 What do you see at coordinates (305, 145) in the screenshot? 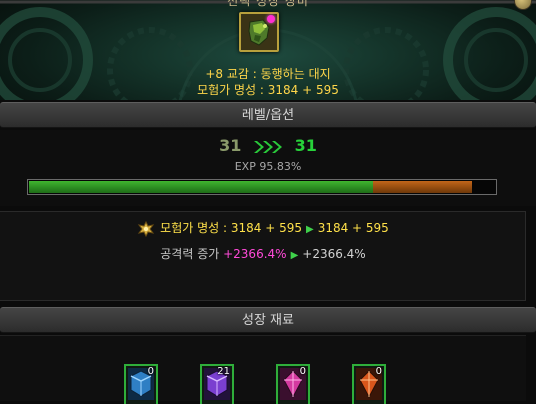
I see `level-next: 31` at bounding box center [305, 145].